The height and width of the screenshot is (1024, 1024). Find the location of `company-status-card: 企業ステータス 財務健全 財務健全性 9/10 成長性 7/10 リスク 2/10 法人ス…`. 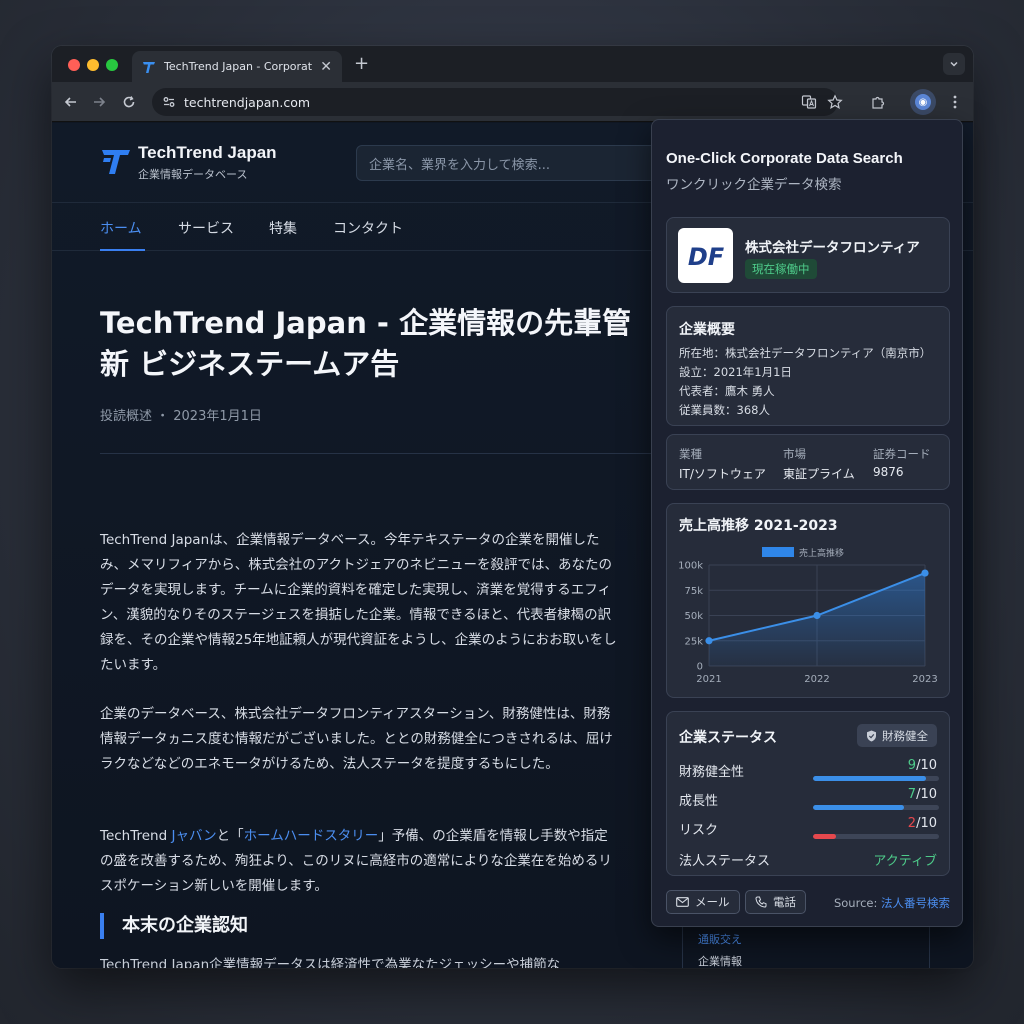

company-status-card: 企業ステータス 財務健全 財務健全性 9/10 成長性 7/10 リスク 2/10 法人ス… is located at coordinates (808, 793).